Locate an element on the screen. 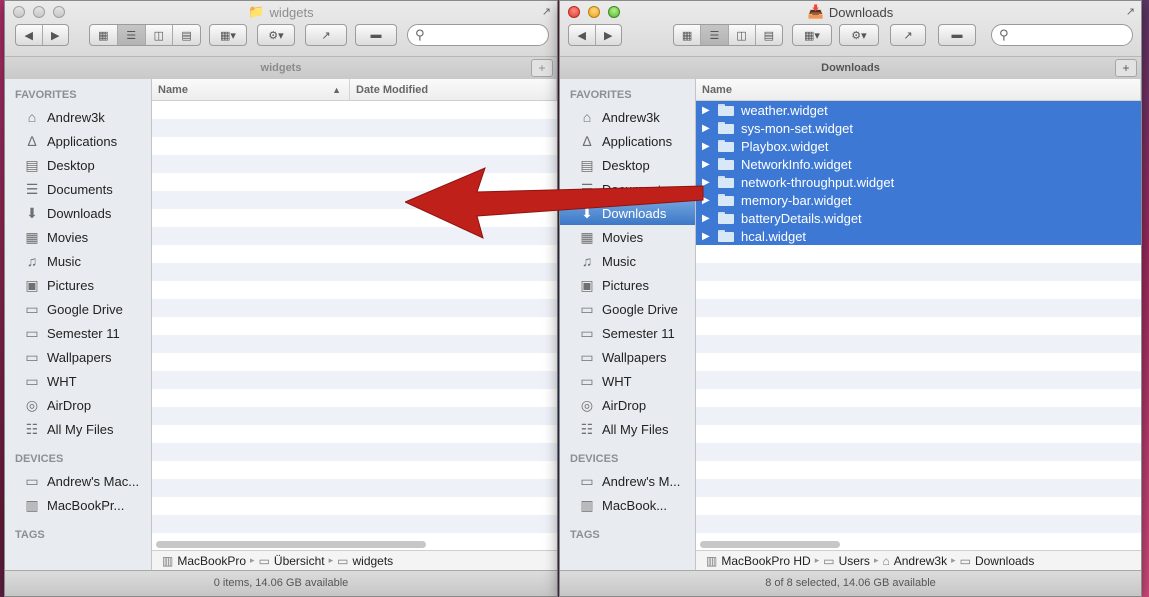 The image size is (1149, 597). sidebar-item-label: Downloads is located at coordinates (634, 213).